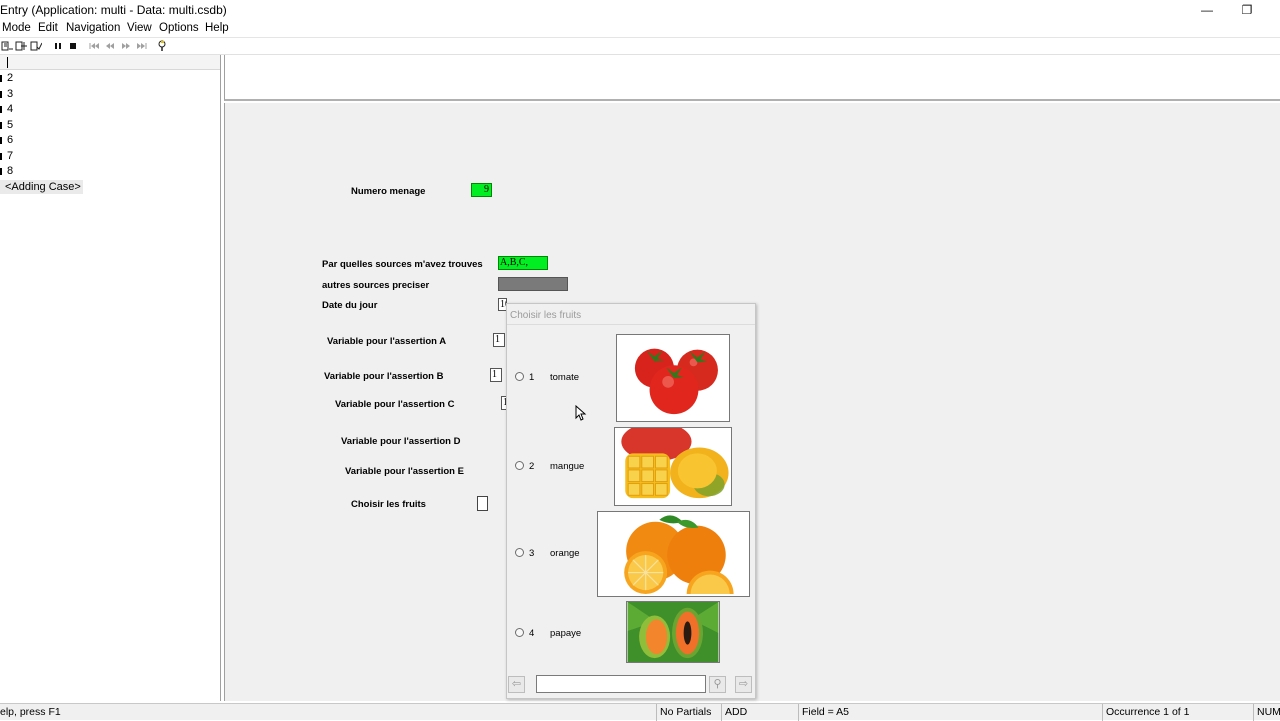 The image size is (1280, 721). Describe the element at coordinates (162, 46) in the screenshot. I see `help-icon` at that location.